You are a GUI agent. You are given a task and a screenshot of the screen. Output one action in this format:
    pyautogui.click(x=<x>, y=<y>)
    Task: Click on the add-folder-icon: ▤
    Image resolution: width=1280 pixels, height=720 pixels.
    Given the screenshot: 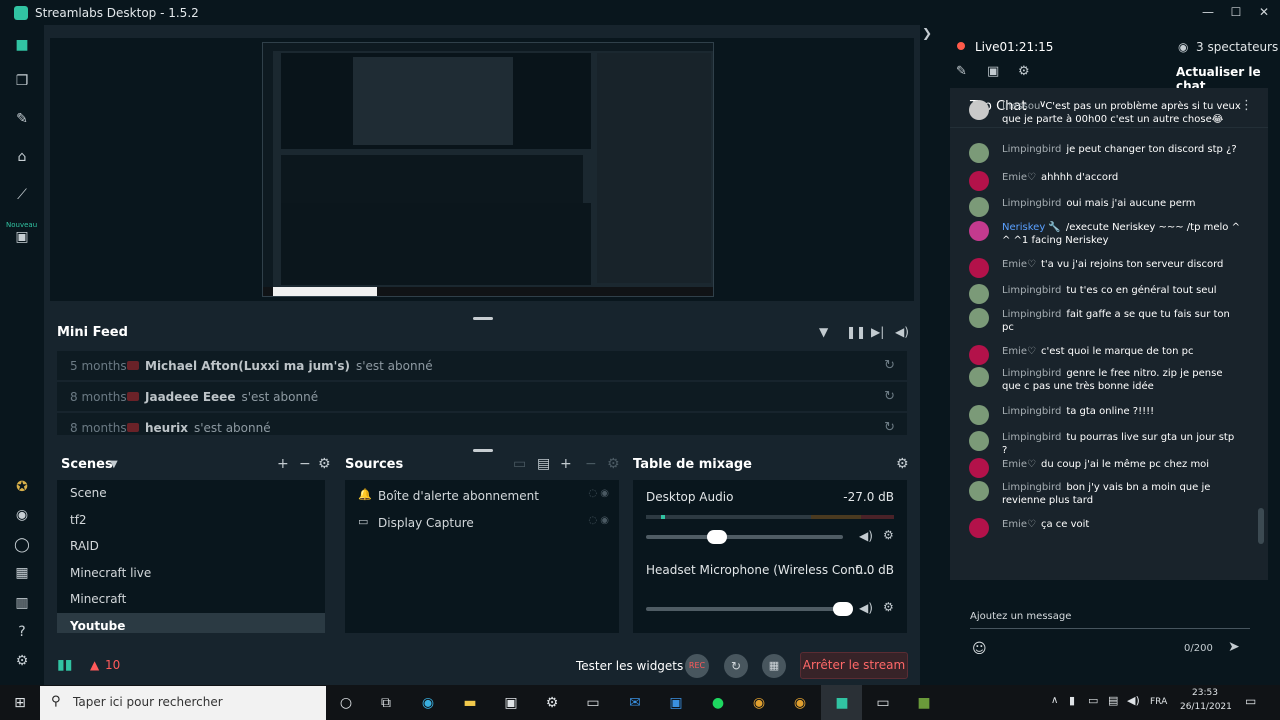 What is the action you would take?
    pyautogui.click(x=543, y=464)
    